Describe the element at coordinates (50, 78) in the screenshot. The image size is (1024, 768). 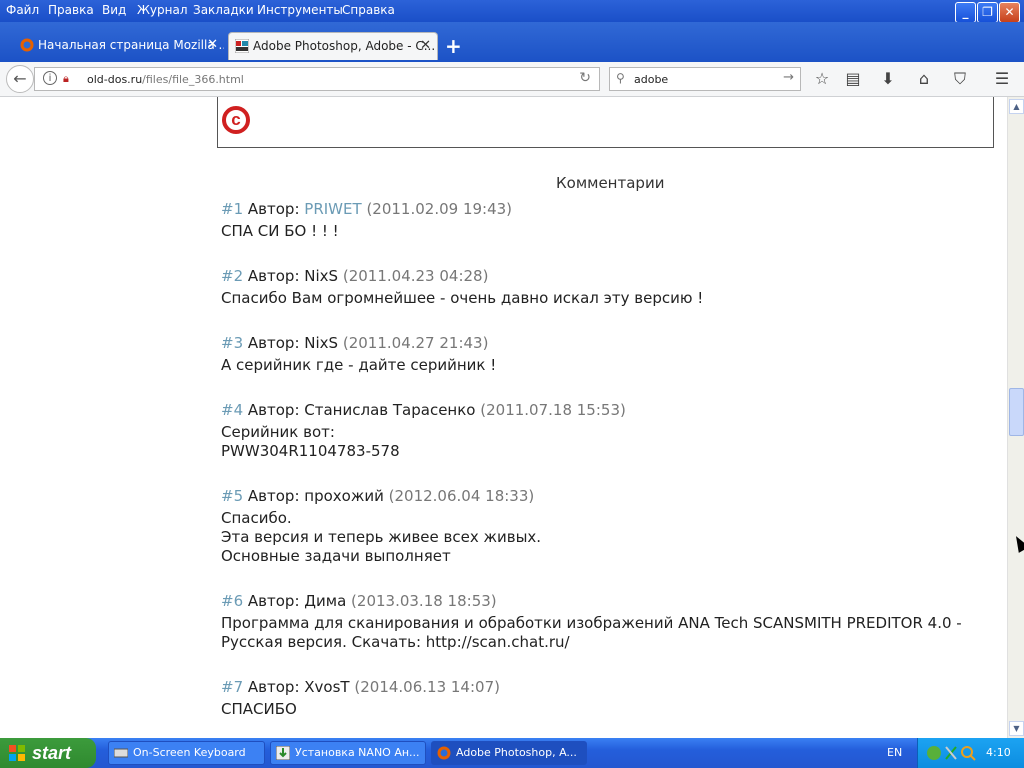
I see `info-icon: i` at that location.